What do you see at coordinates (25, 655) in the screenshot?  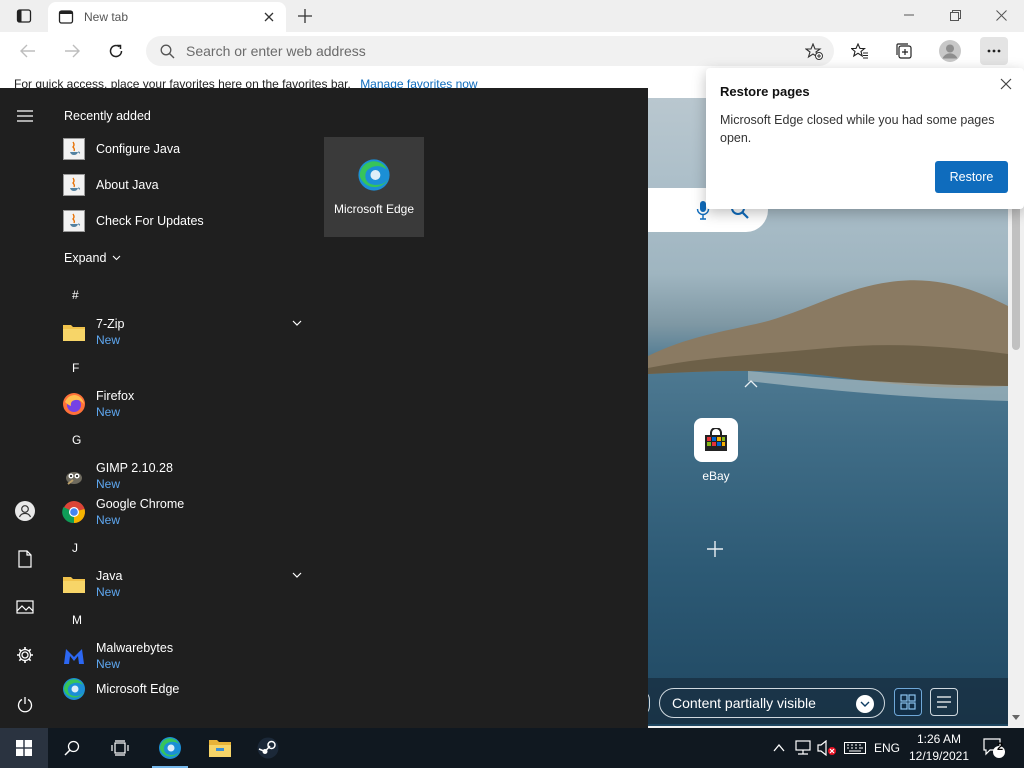 I see `settings-button` at bounding box center [25, 655].